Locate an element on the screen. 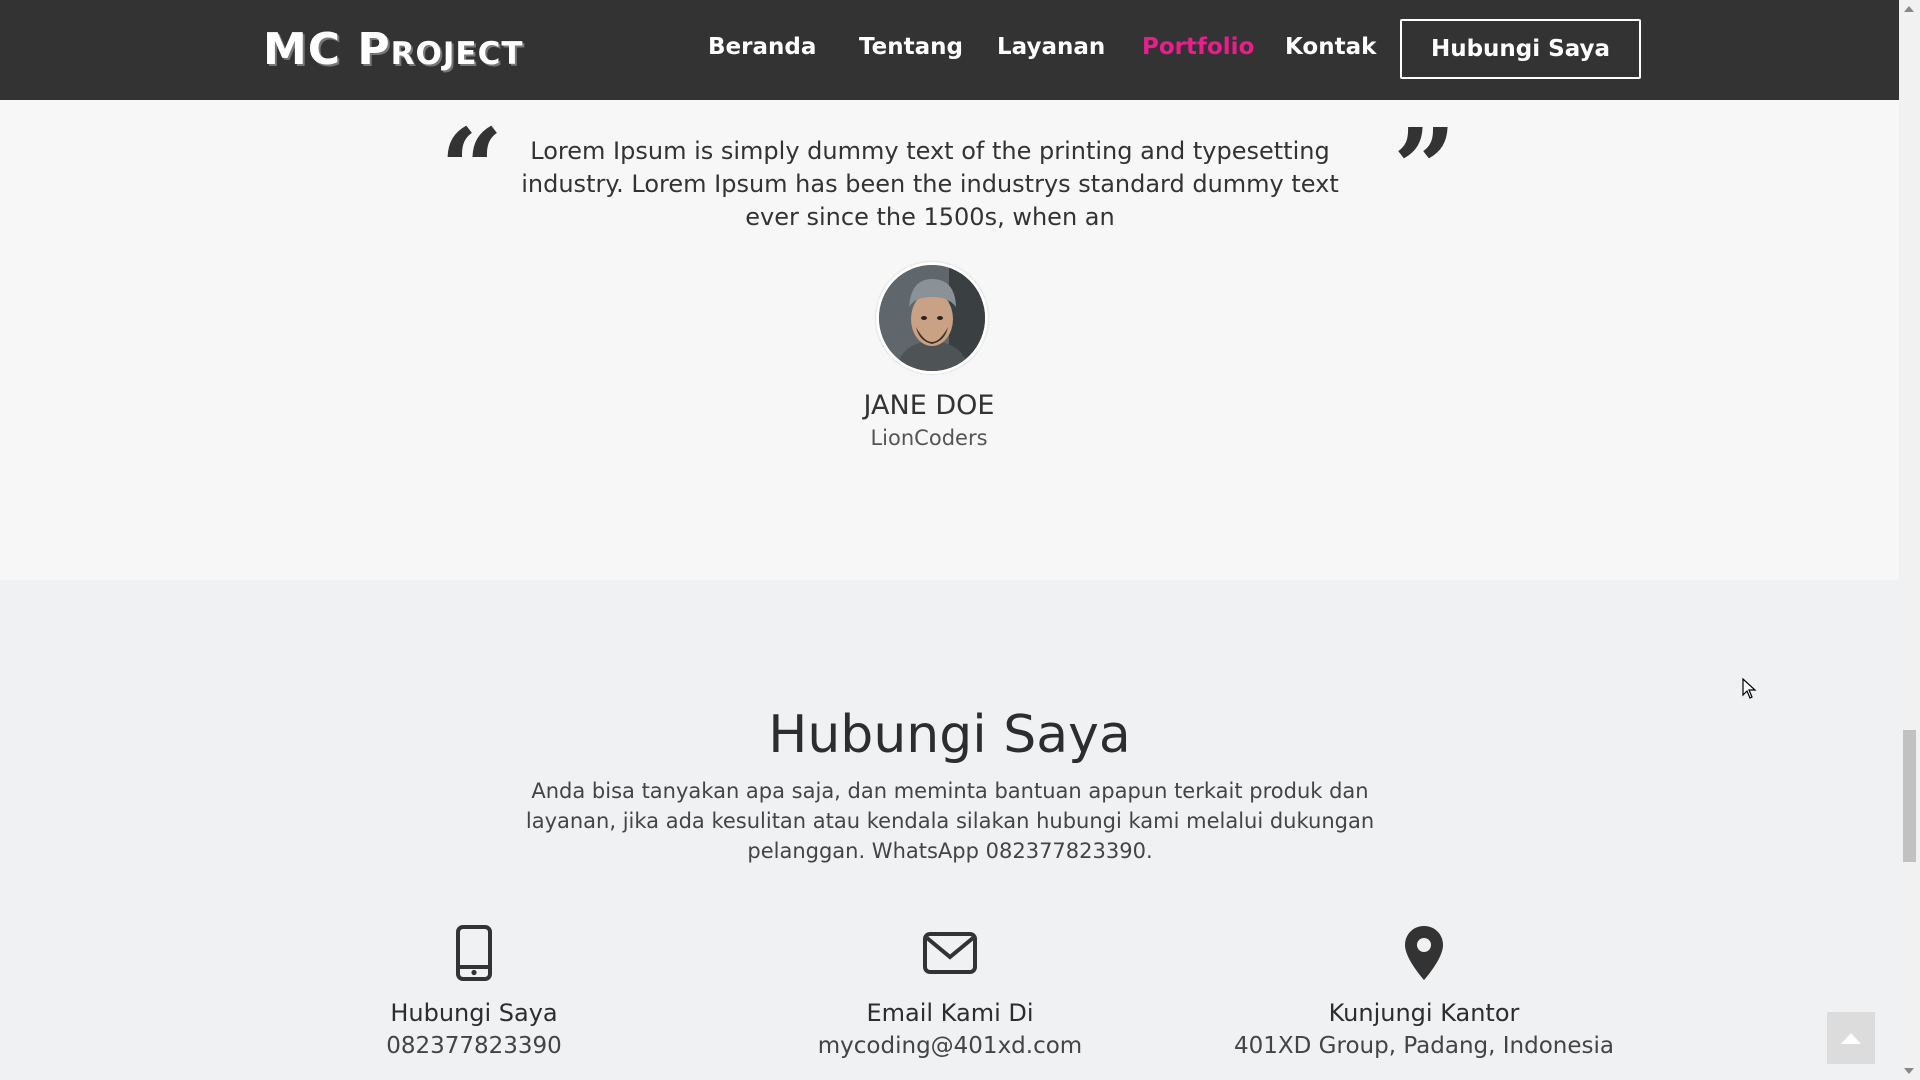  contact-section-title: Hubungi Saya is located at coordinates (949, 735).